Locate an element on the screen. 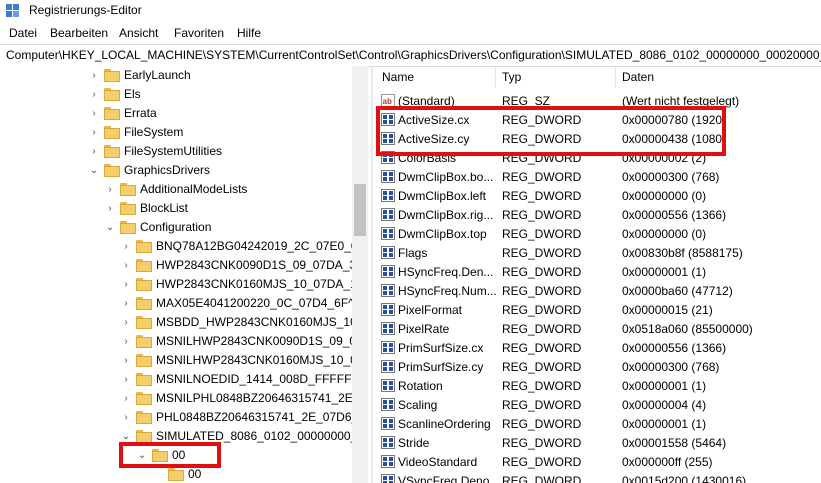 This screenshot has width=821, height=483. value-data: 0x00000001 (1) is located at coordinates (664, 272).